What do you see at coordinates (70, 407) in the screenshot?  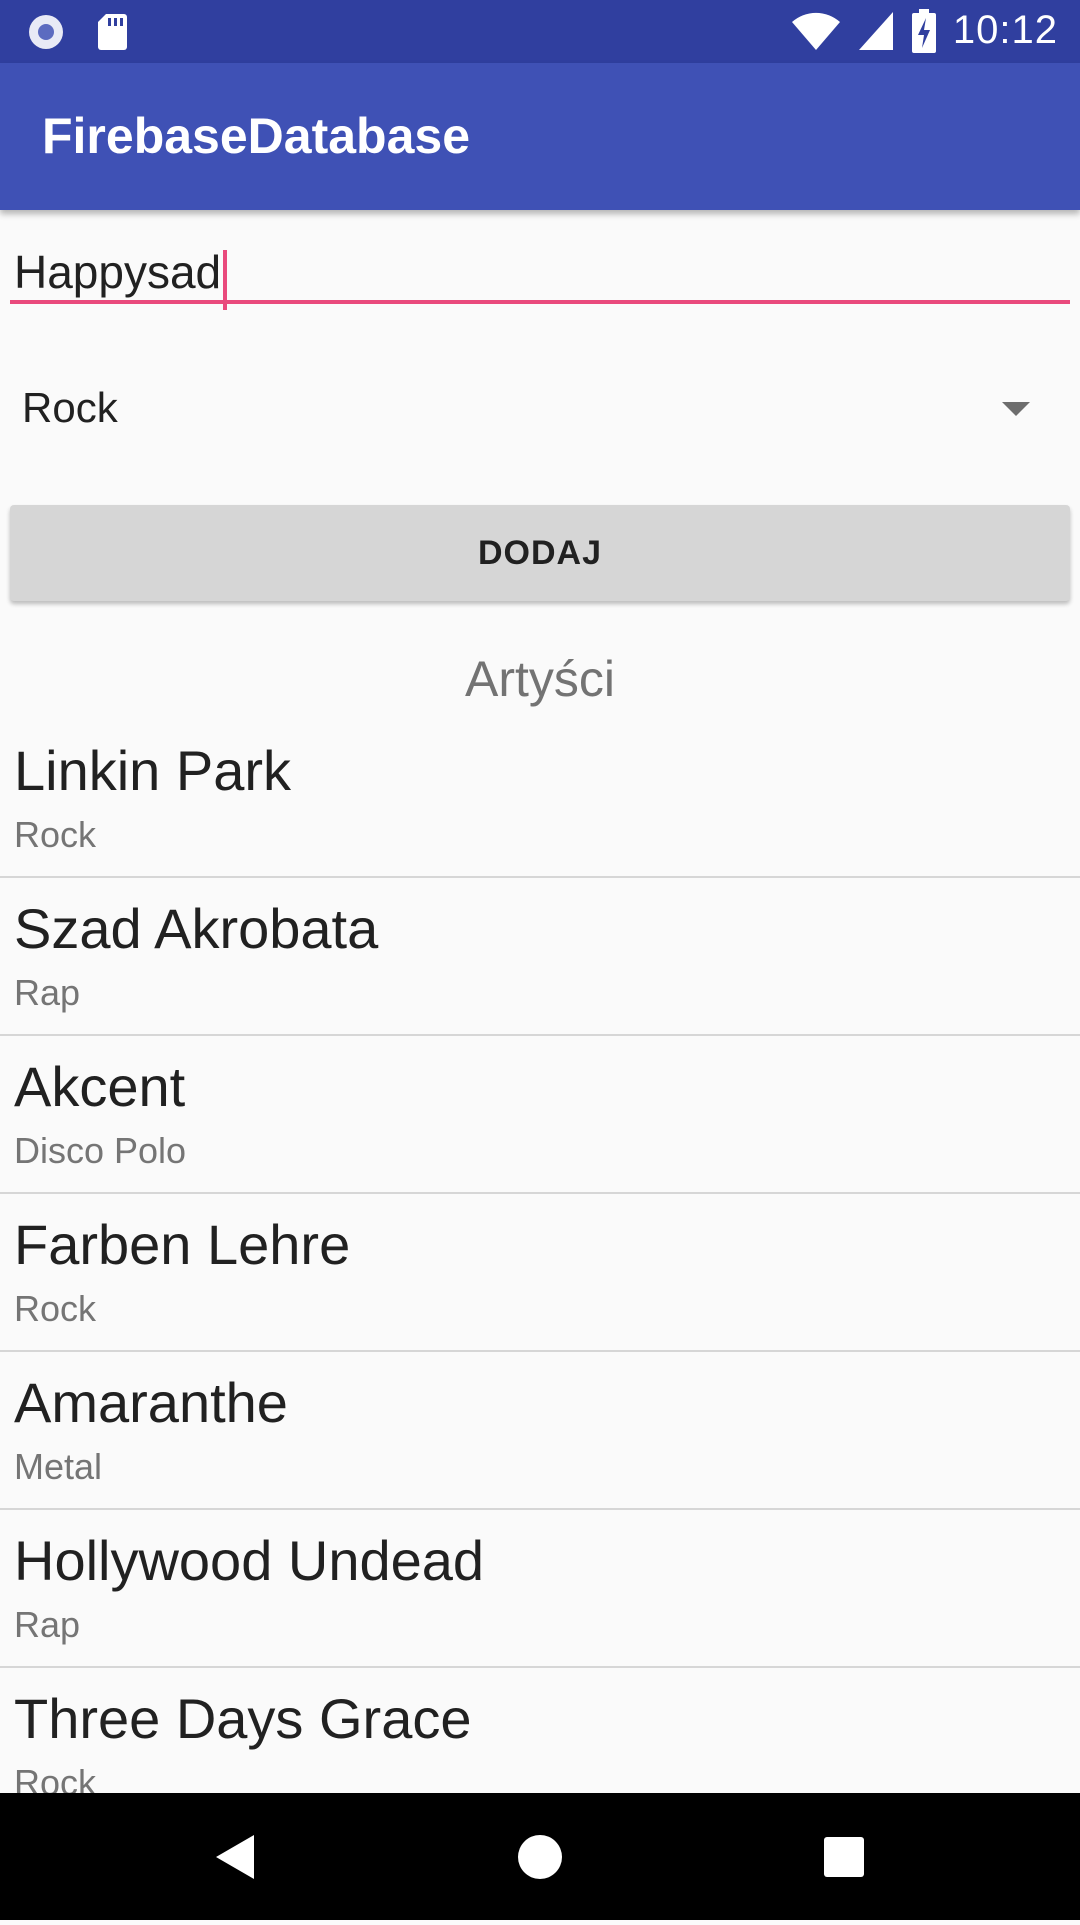 I see `genre-selected-value: Rock` at bounding box center [70, 407].